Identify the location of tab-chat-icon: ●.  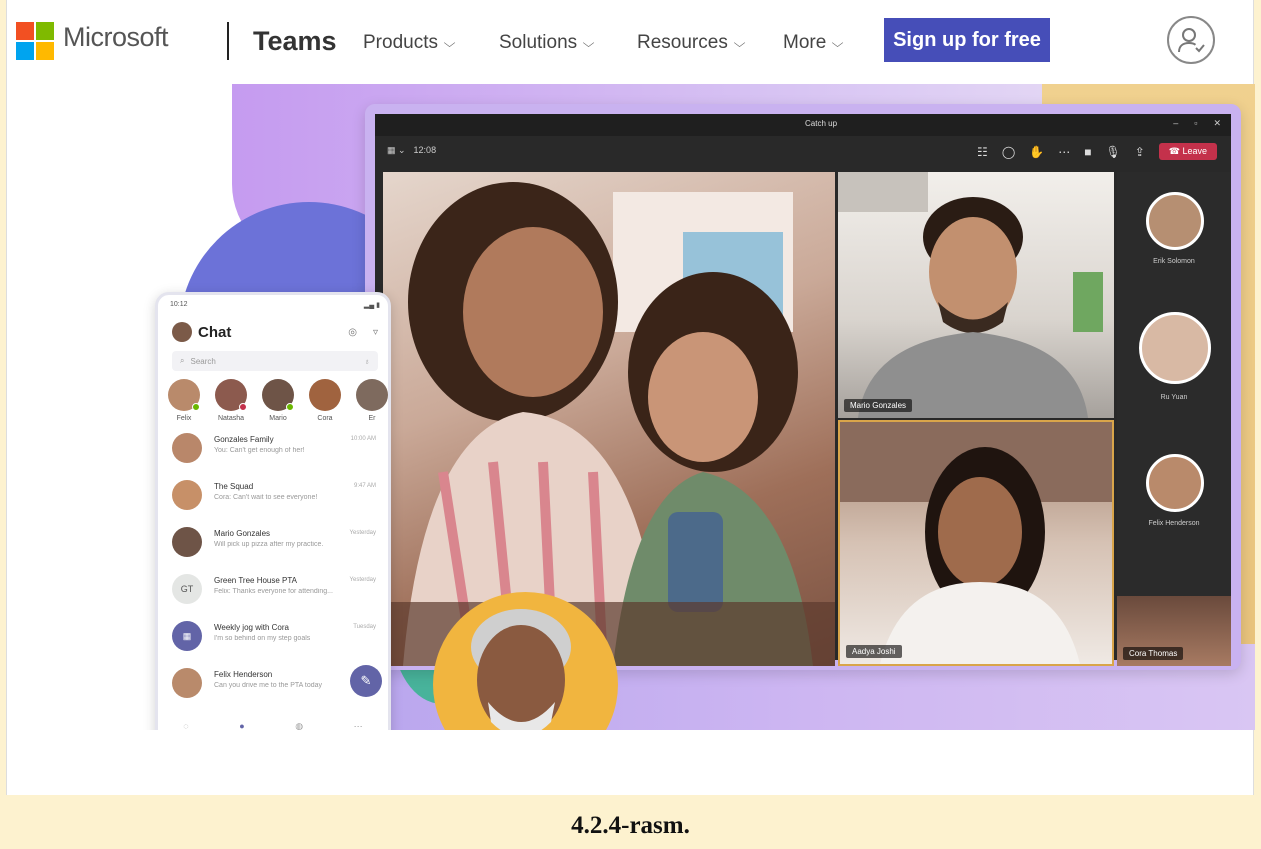
(241, 725).